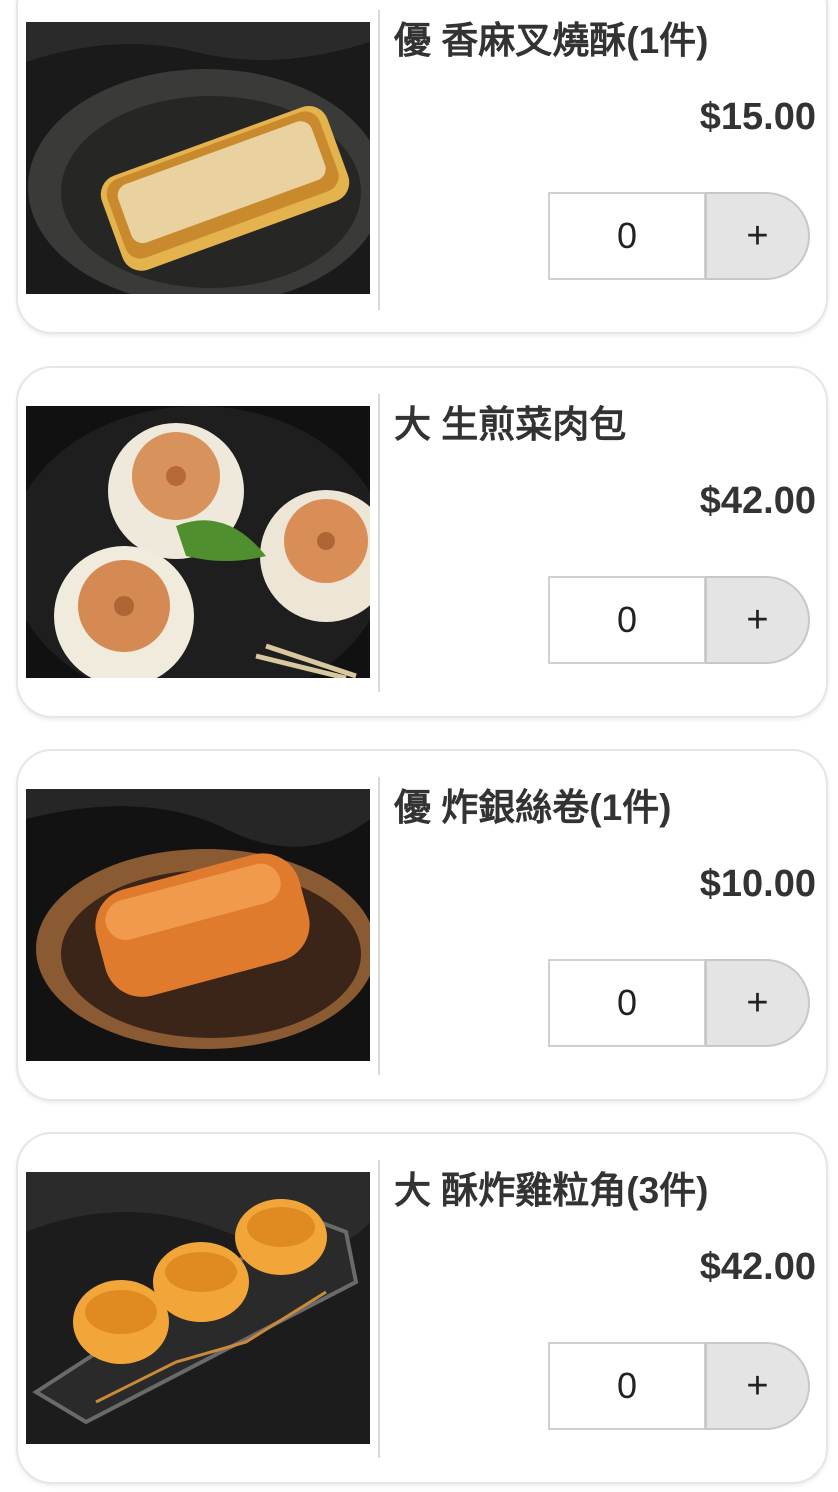  Describe the element at coordinates (551, 40) in the screenshot. I see `item-name: 優 香麻叉燒酥(1件)` at that location.